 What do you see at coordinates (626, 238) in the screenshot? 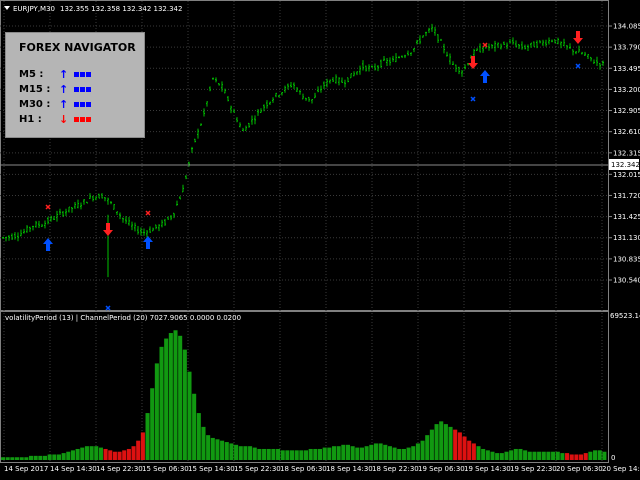
I see `price-tick-label: 131.130` at bounding box center [626, 238].